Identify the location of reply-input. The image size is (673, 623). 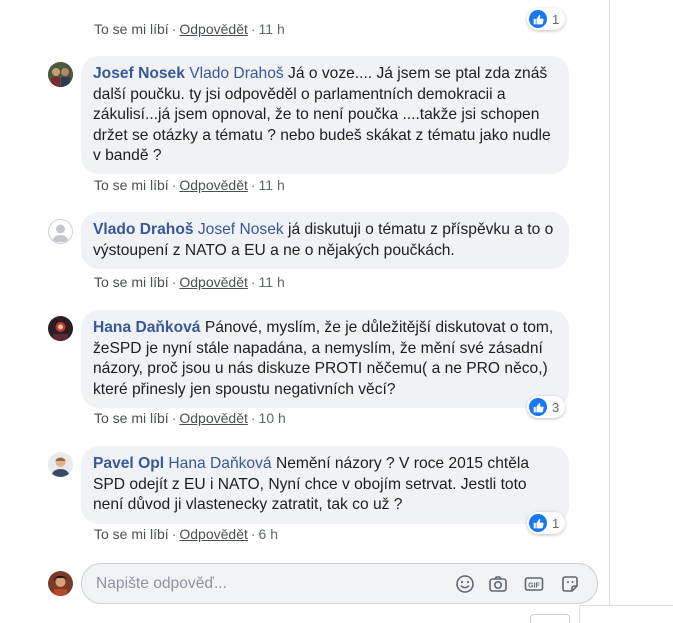
(261, 584).